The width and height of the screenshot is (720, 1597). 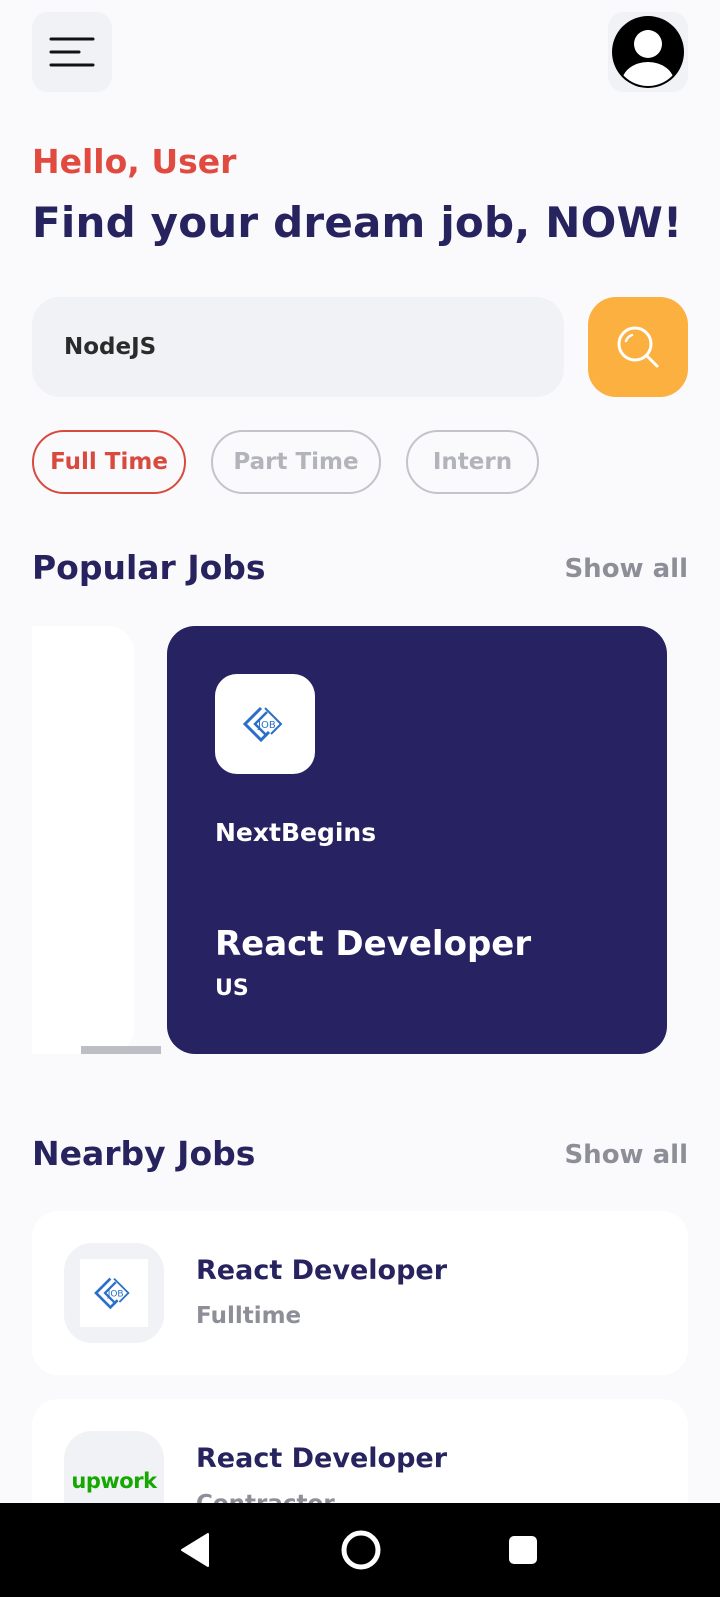 I want to click on upwork-logo: upwork, so click(x=114, y=1481).